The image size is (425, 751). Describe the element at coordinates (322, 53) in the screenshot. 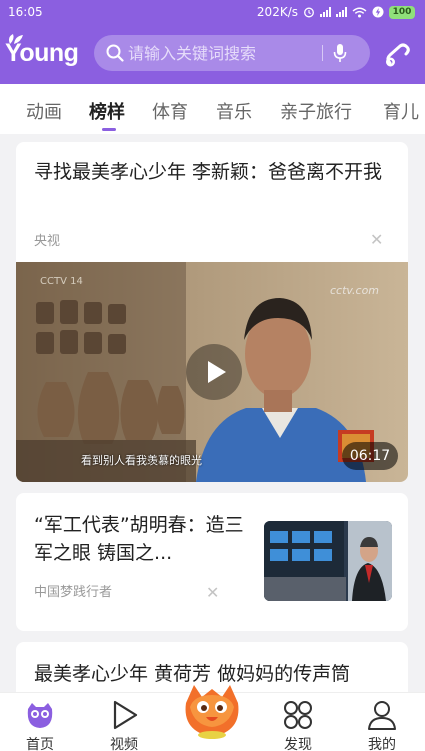

I see `search-divider` at that location.